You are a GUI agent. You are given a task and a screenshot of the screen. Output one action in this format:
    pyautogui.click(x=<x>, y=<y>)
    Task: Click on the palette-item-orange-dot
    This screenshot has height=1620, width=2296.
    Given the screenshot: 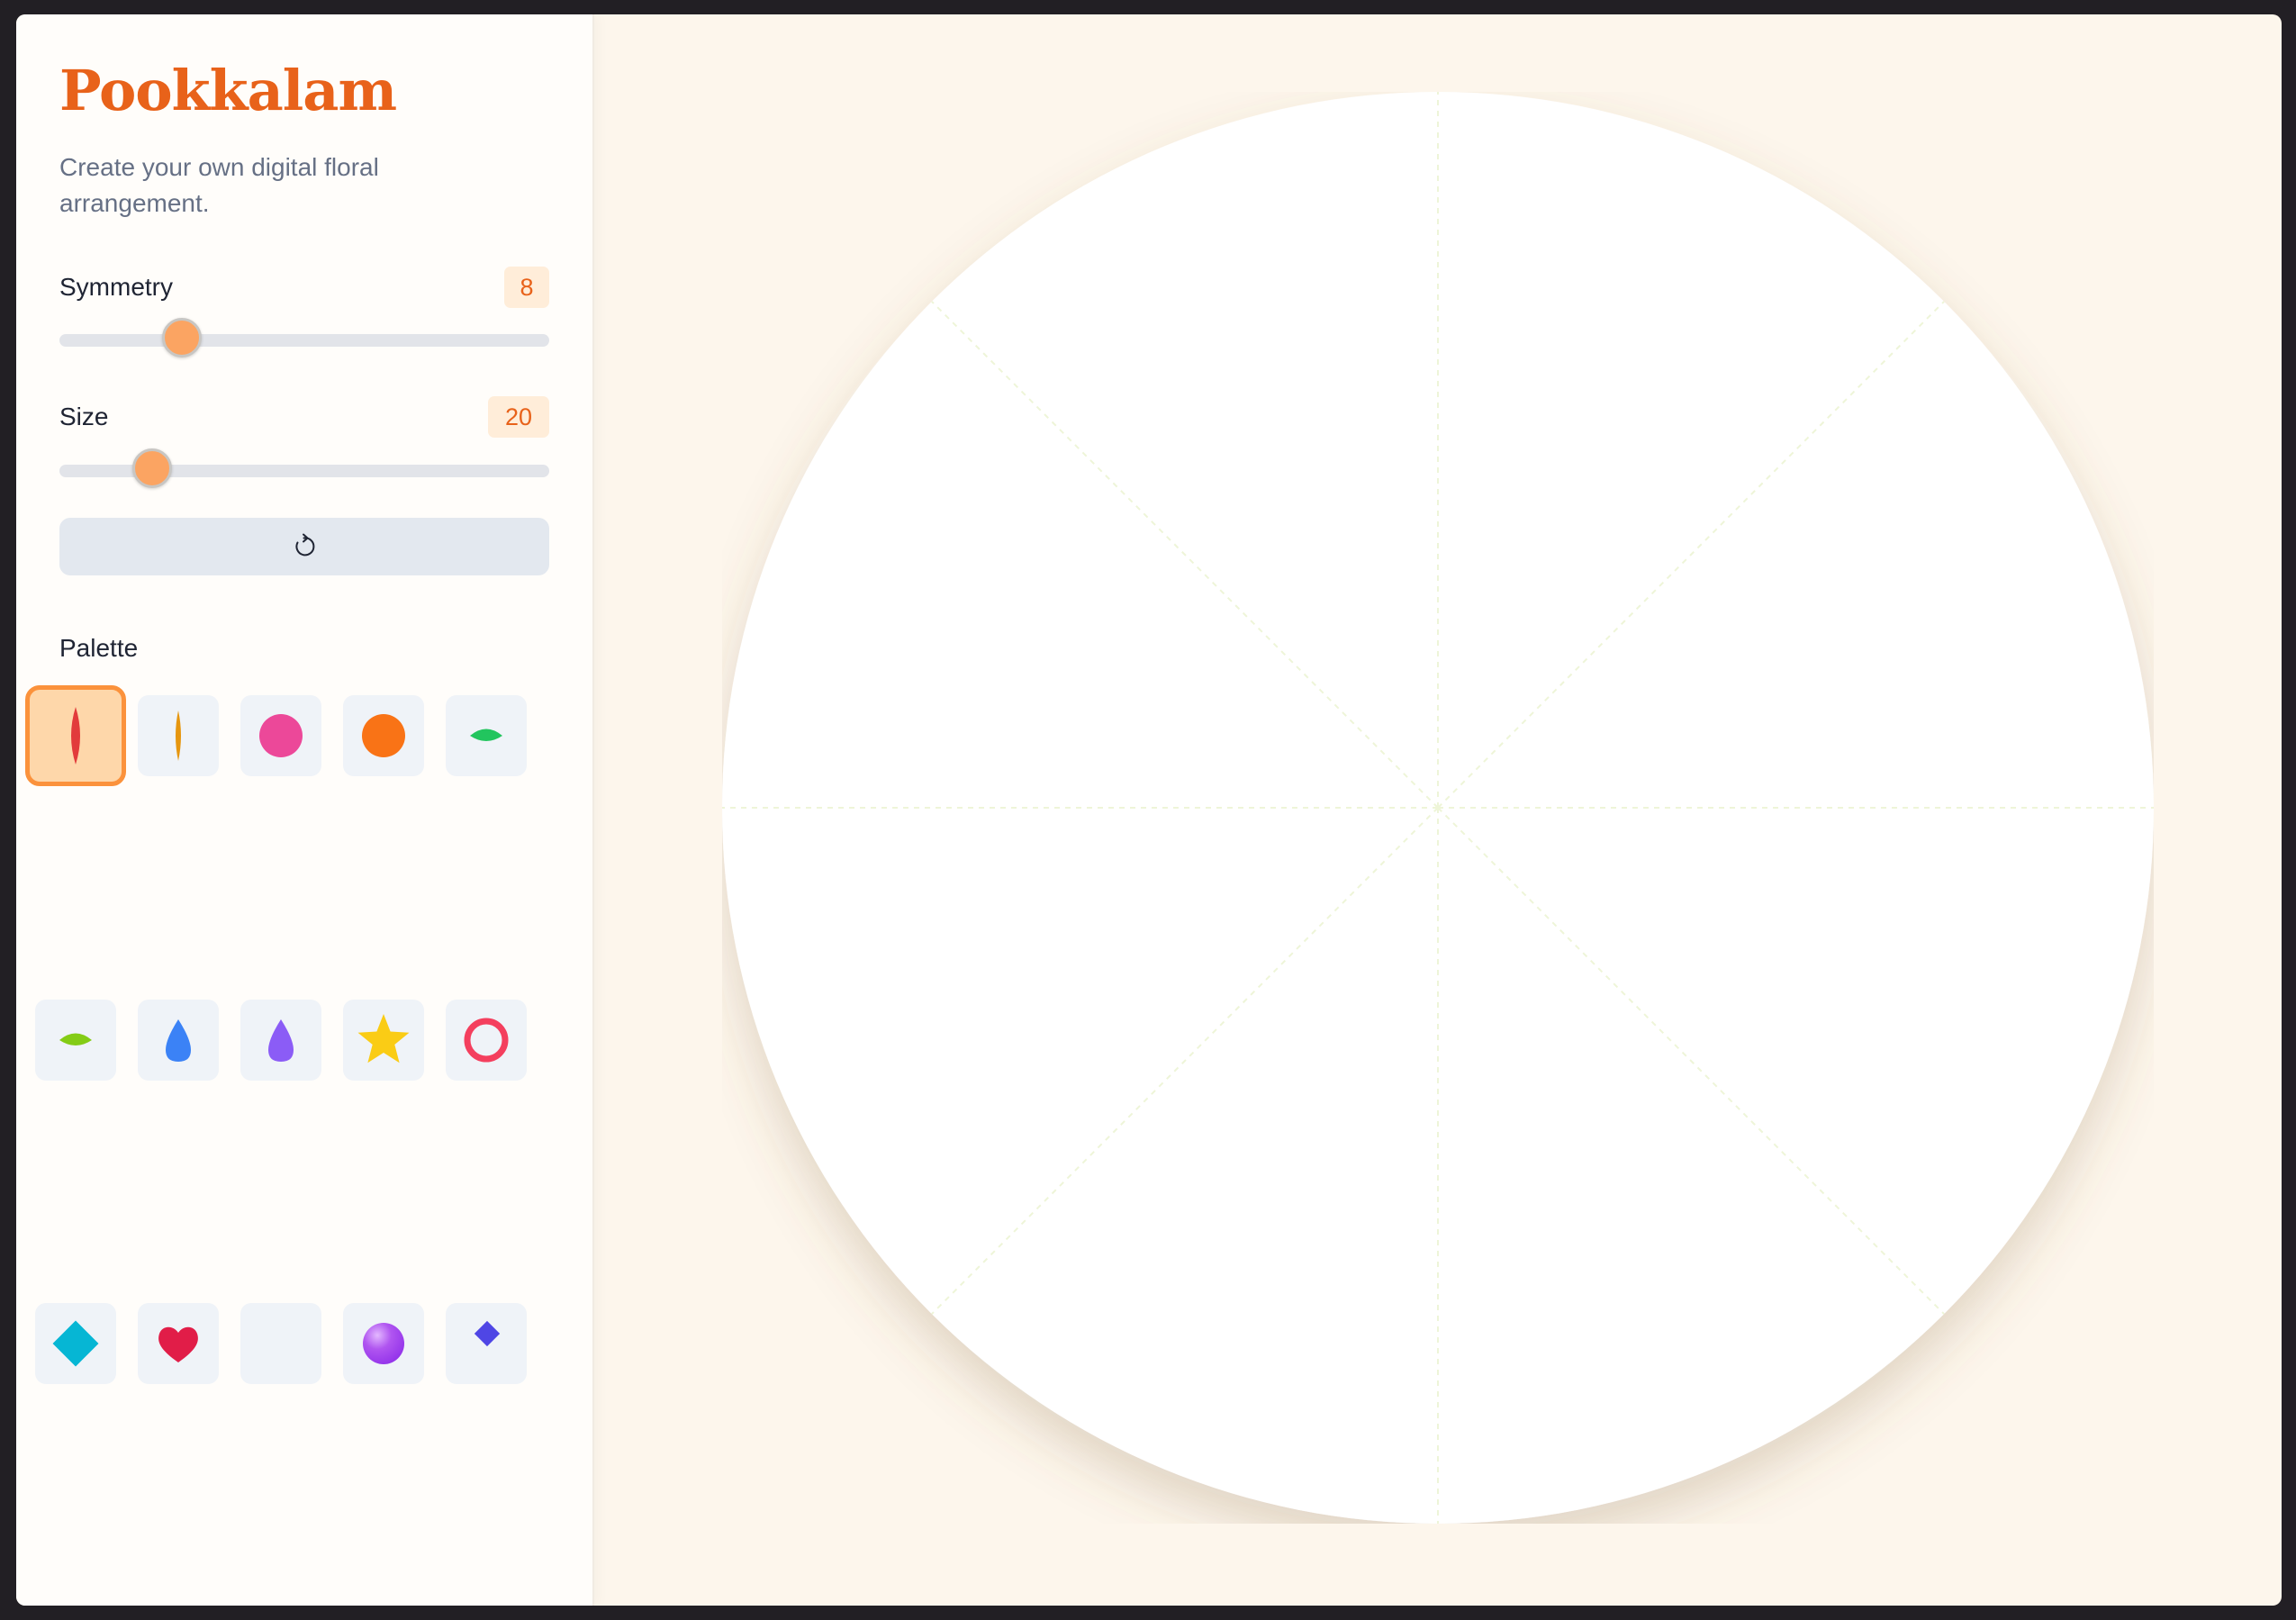 What is the action you would take?
    pyautogui.click(x=383, y=735)
    